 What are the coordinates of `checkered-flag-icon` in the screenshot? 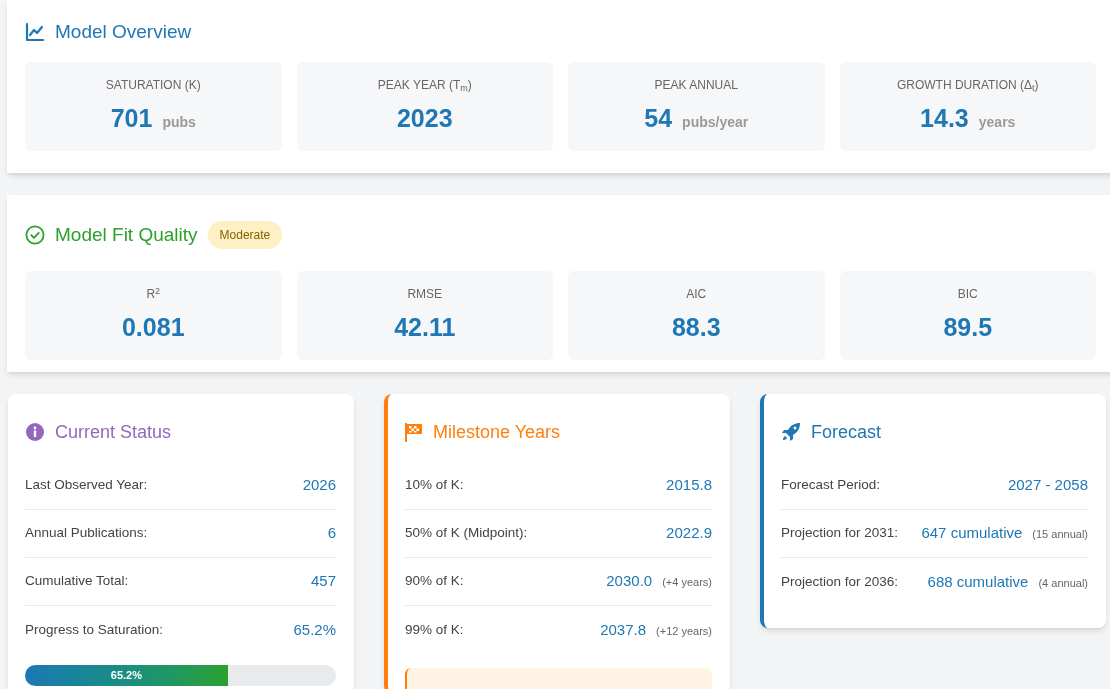 It's located at (414, 432).